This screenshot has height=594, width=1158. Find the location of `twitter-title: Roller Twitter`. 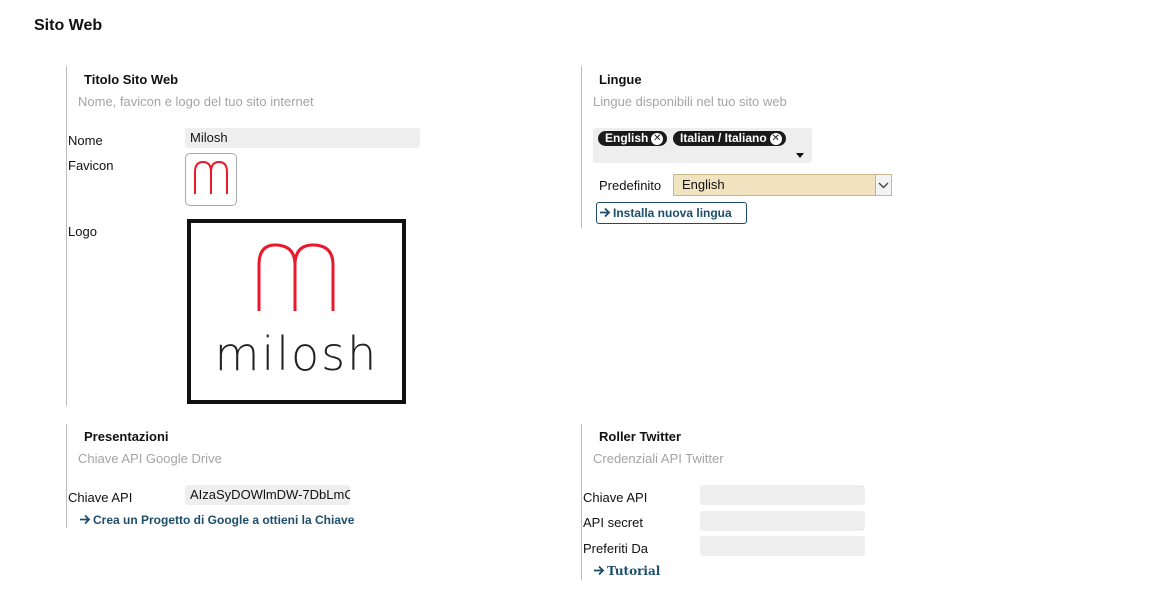

twitter-title: Roller Twitter is located at coordinates (640, 436).